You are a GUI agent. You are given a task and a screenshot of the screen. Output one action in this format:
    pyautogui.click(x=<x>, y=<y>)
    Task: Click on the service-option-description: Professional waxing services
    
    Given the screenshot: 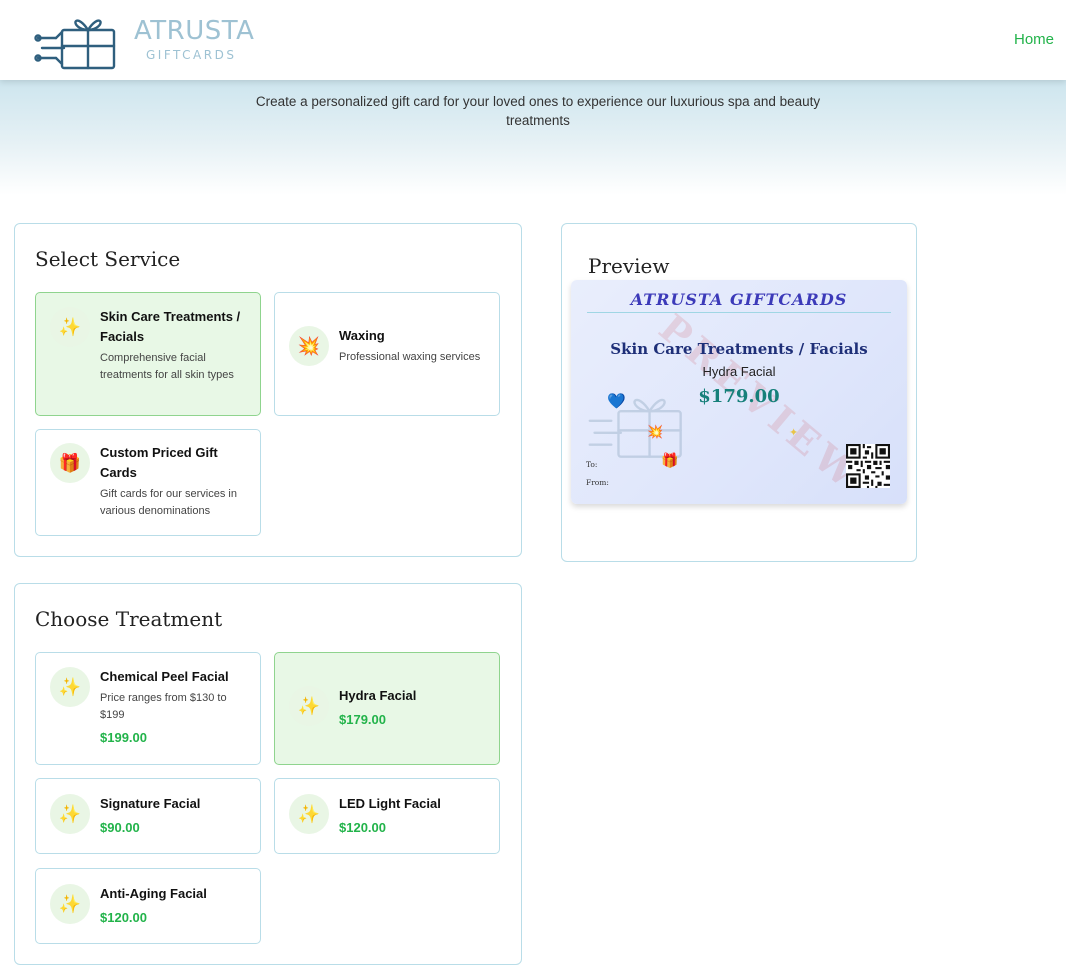 What is the action you would take?
    pyautogui.click(x=410, y=357)
    